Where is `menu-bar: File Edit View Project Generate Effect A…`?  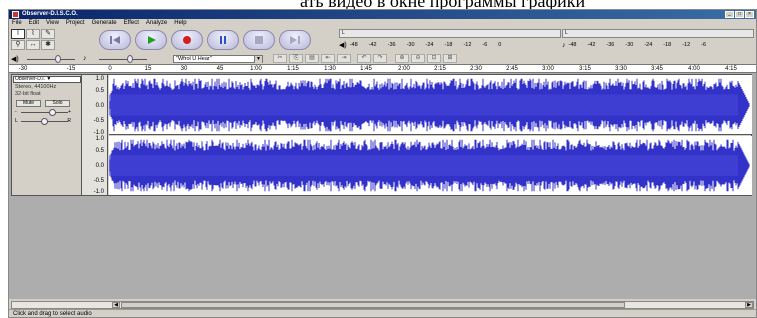
menu-bar: File Edit View Project Generate Effect A… is located at coordinates (382, 23).